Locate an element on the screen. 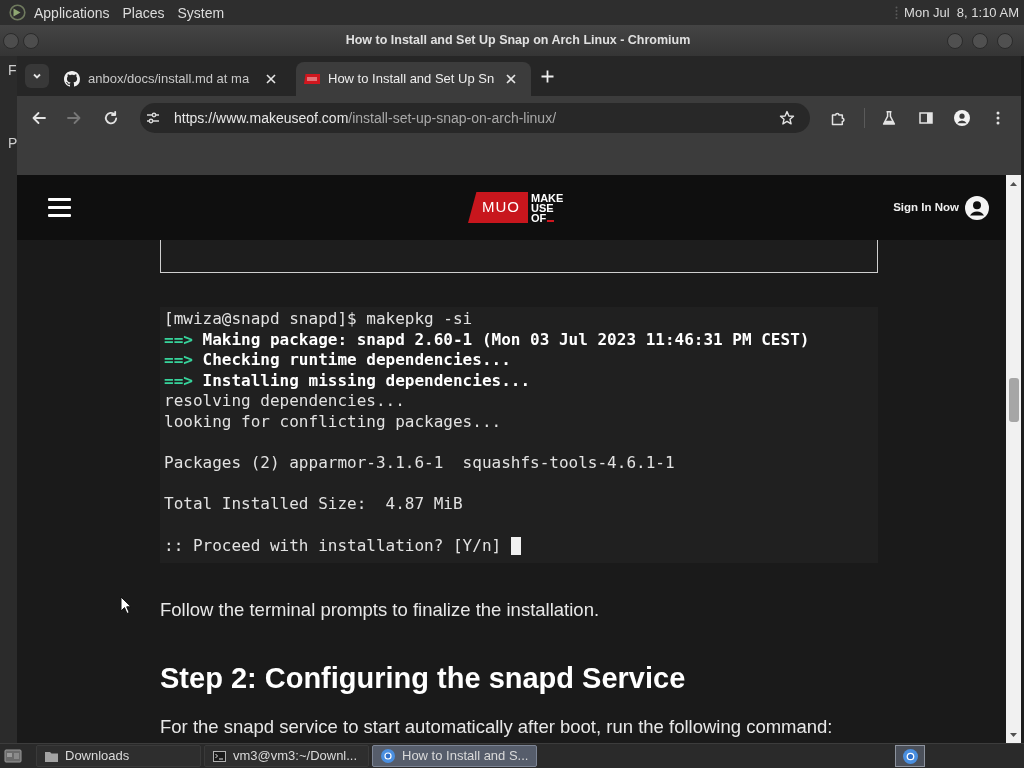  cat-icon is located at coordinates (72, 79).